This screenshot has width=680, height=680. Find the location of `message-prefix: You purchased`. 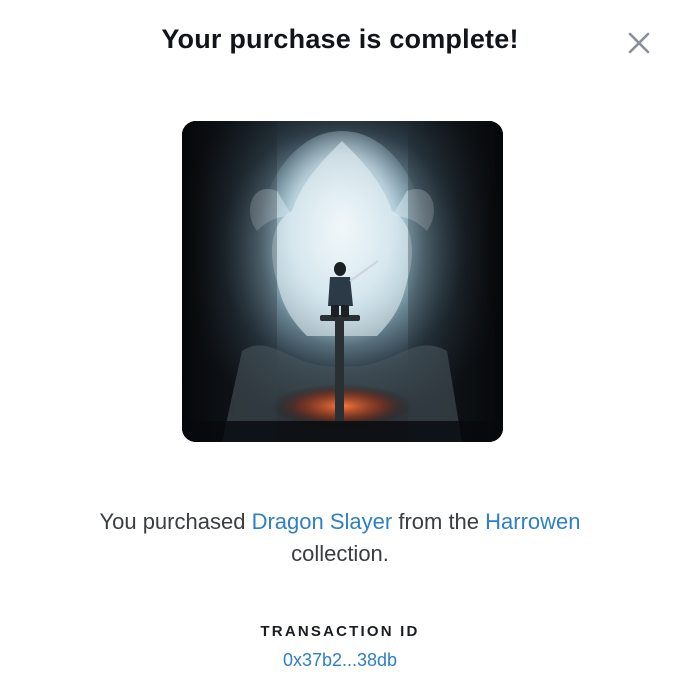

message-prefix: You purchased is located at coordinates (172, 521).